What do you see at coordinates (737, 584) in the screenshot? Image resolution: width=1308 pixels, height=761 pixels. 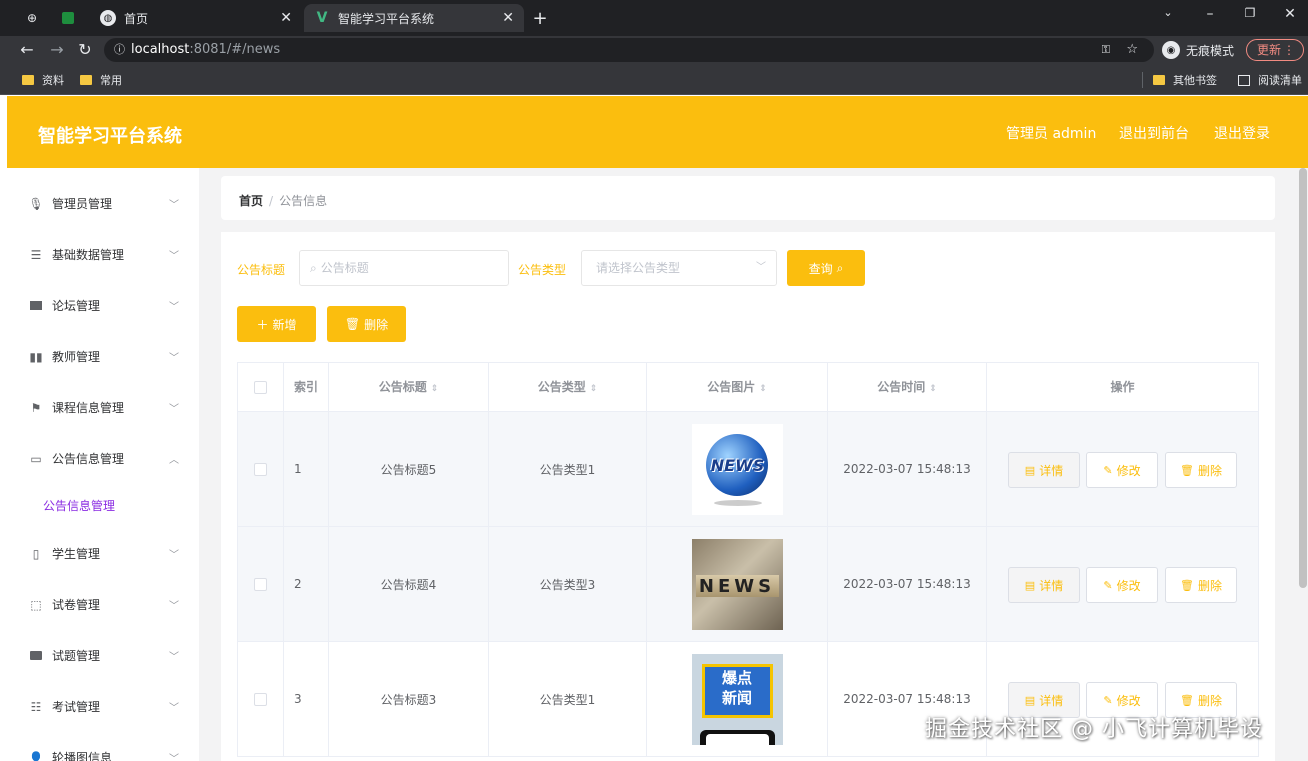 I see `wood-news-image: NEWS` at bounding box center [737, 584].